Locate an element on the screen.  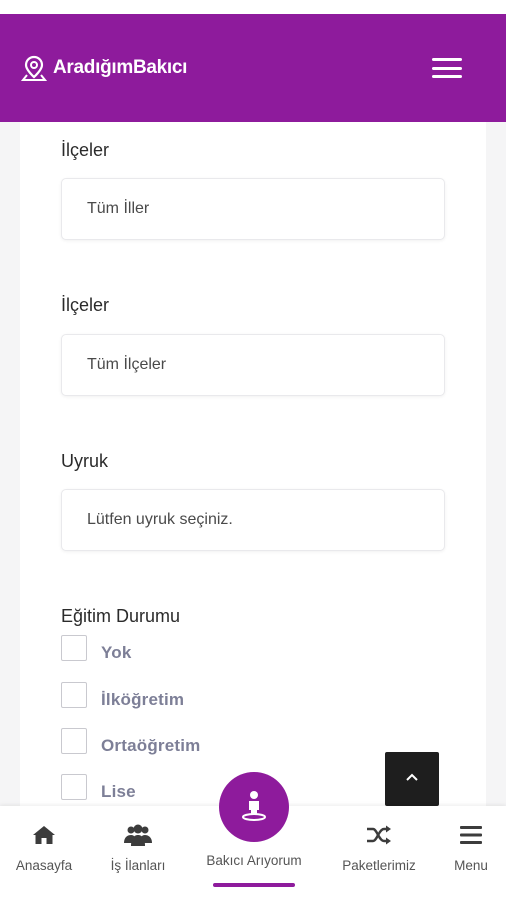
active-tab-indicator is located at coordinates (254, 885).